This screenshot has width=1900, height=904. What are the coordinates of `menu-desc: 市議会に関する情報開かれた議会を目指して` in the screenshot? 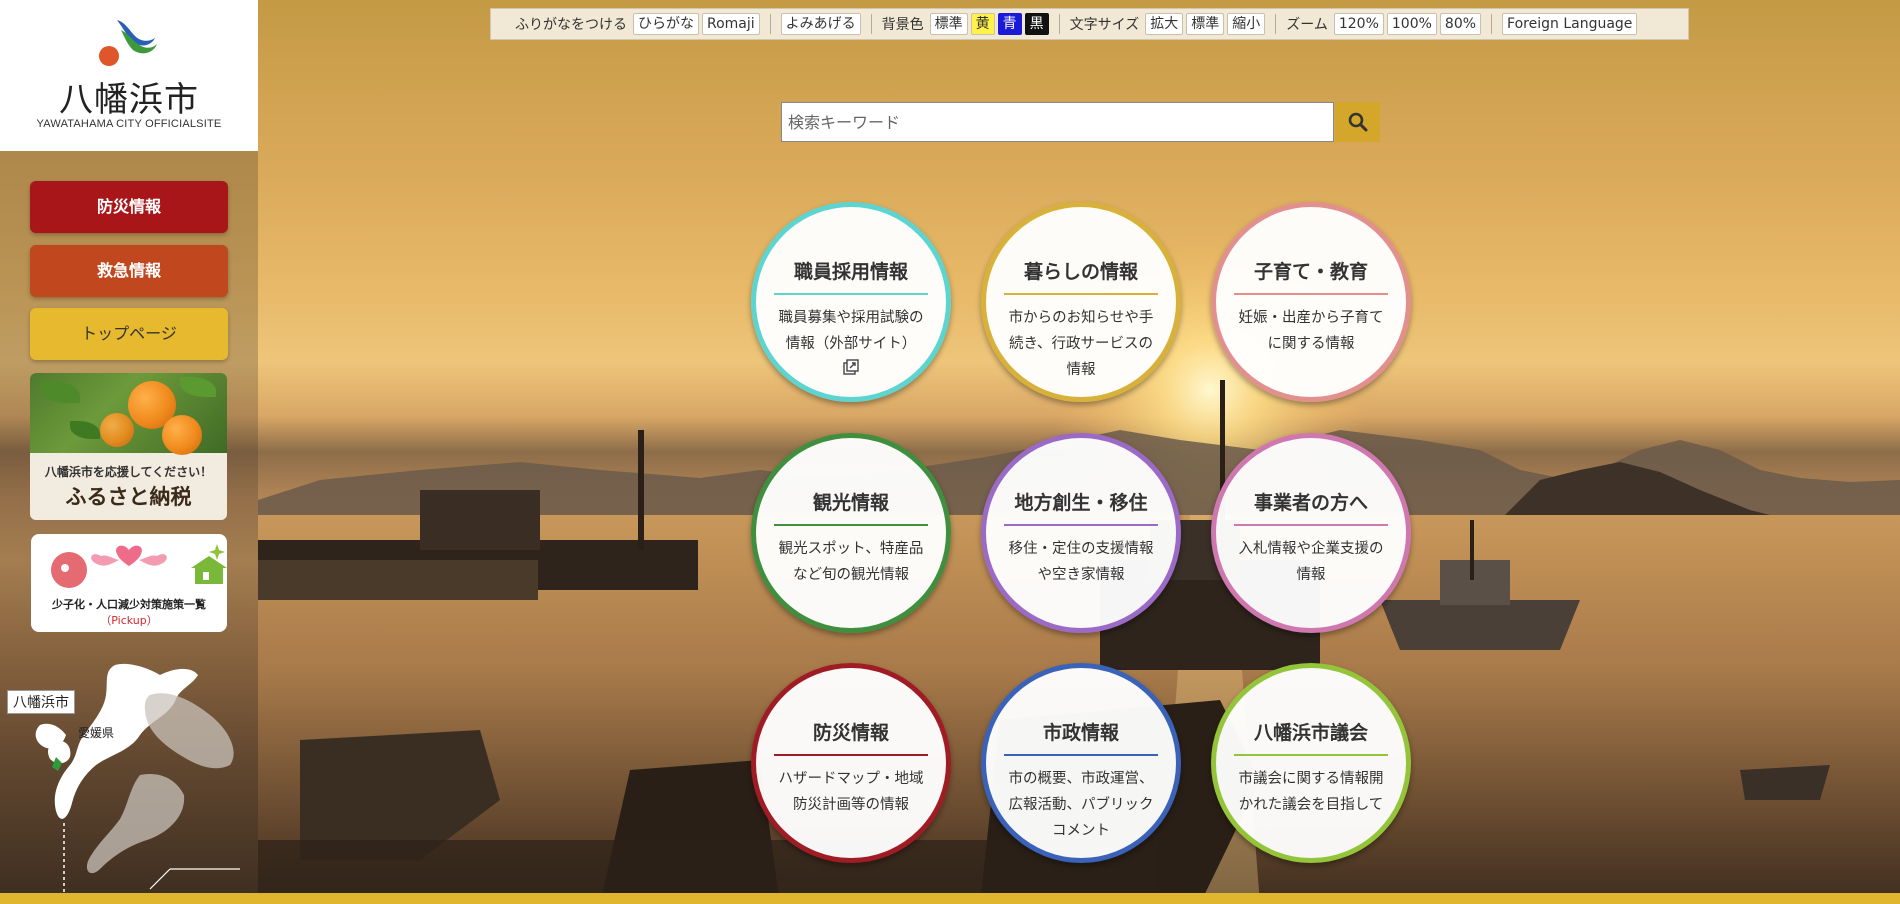 It's located at (1311, 792).